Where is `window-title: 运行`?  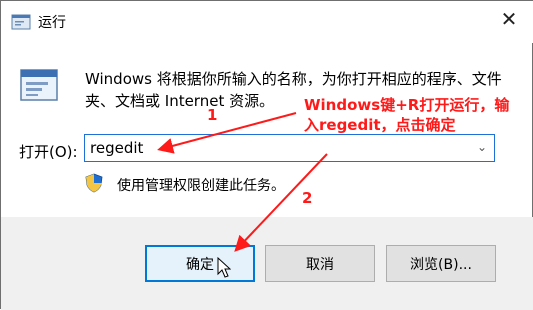 window-title: 运行 is located at coordinates (52, 23).